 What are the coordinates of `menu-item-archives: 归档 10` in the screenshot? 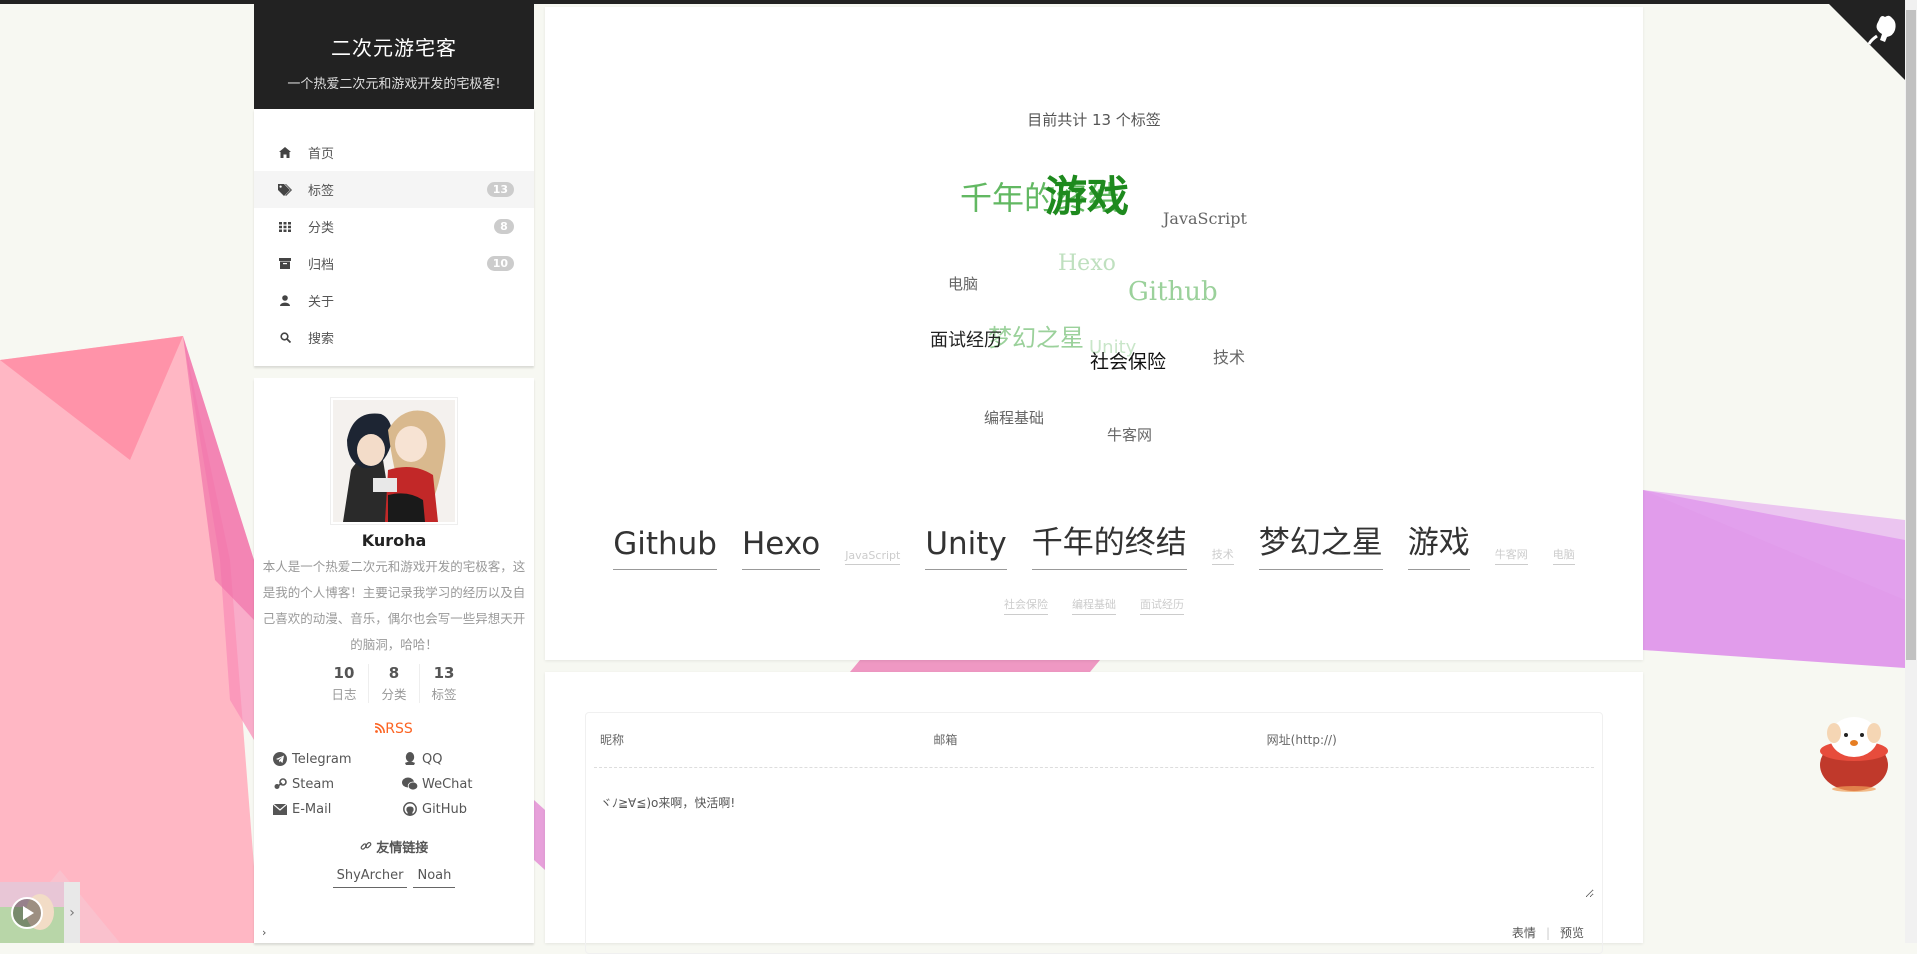 It's located at (394, 263).